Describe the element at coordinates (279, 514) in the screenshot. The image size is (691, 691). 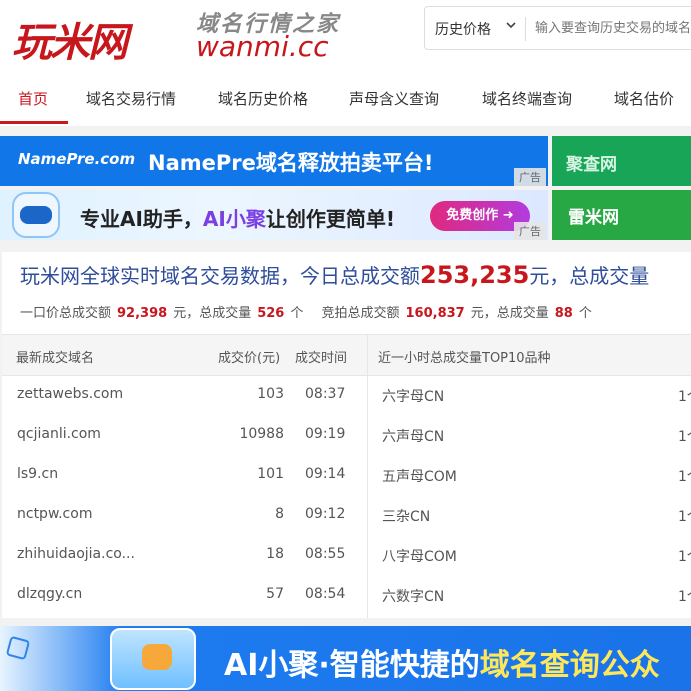
I see `price-cell: 8` at that location.